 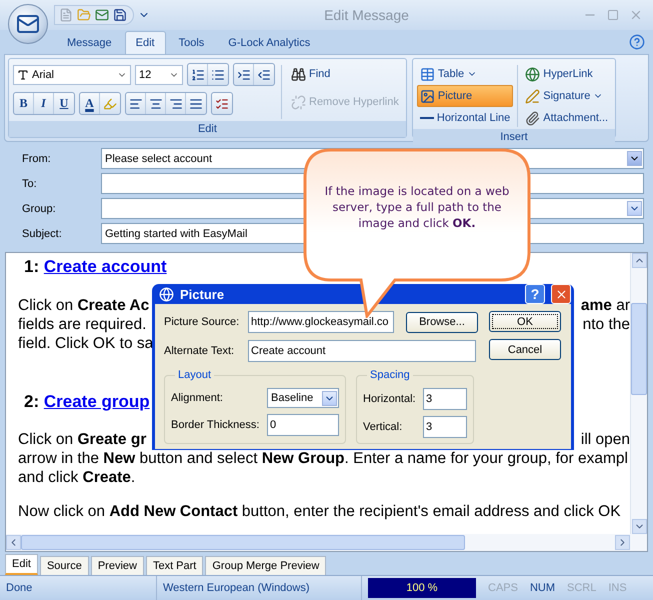 What do you see at coordinates (32, 401) in the screenshot?
I see `heading-number: 2:` at bounding box center [32, 401].